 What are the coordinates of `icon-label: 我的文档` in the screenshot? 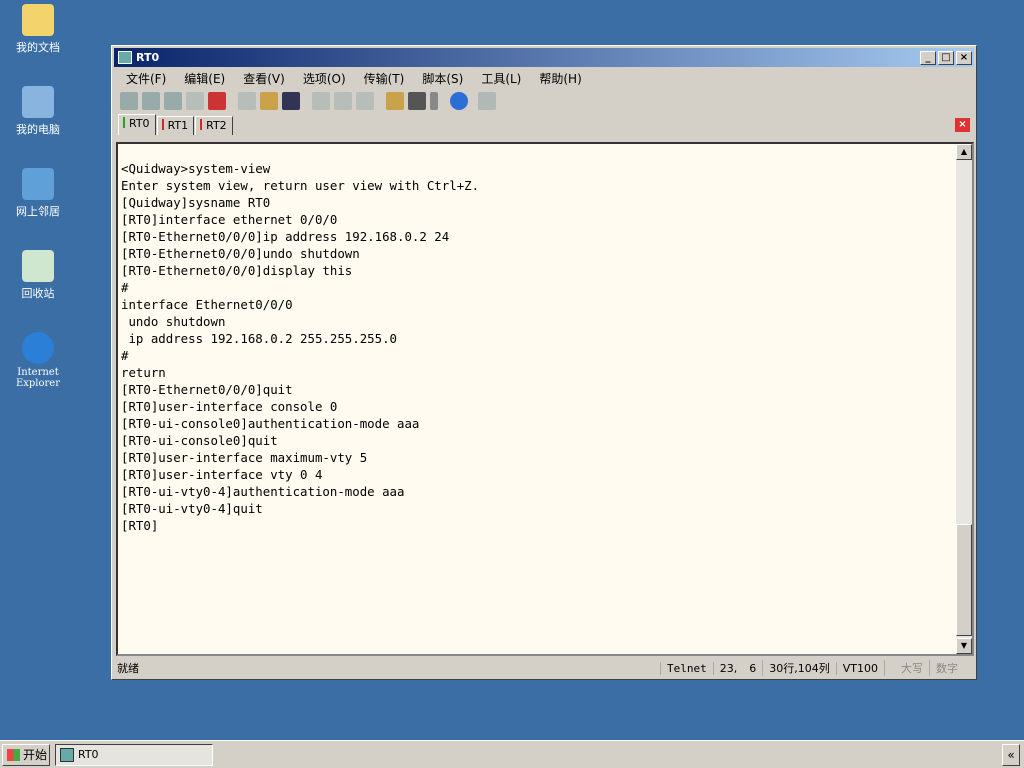 It's located at (38, 47).